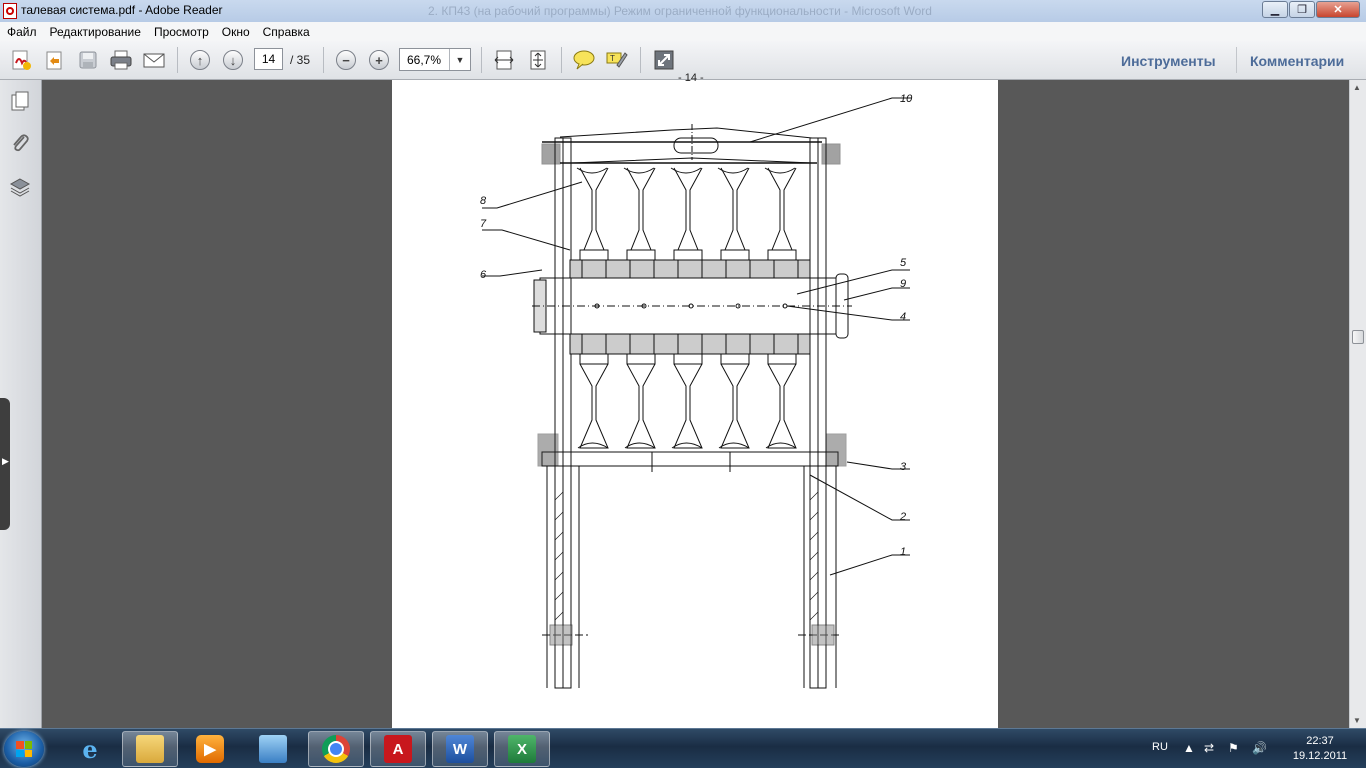  What do you see at coordinates (1233, 748) in the screenshot?
I see `action-center-icon: ⚑` at bounding box center [1233, 748].